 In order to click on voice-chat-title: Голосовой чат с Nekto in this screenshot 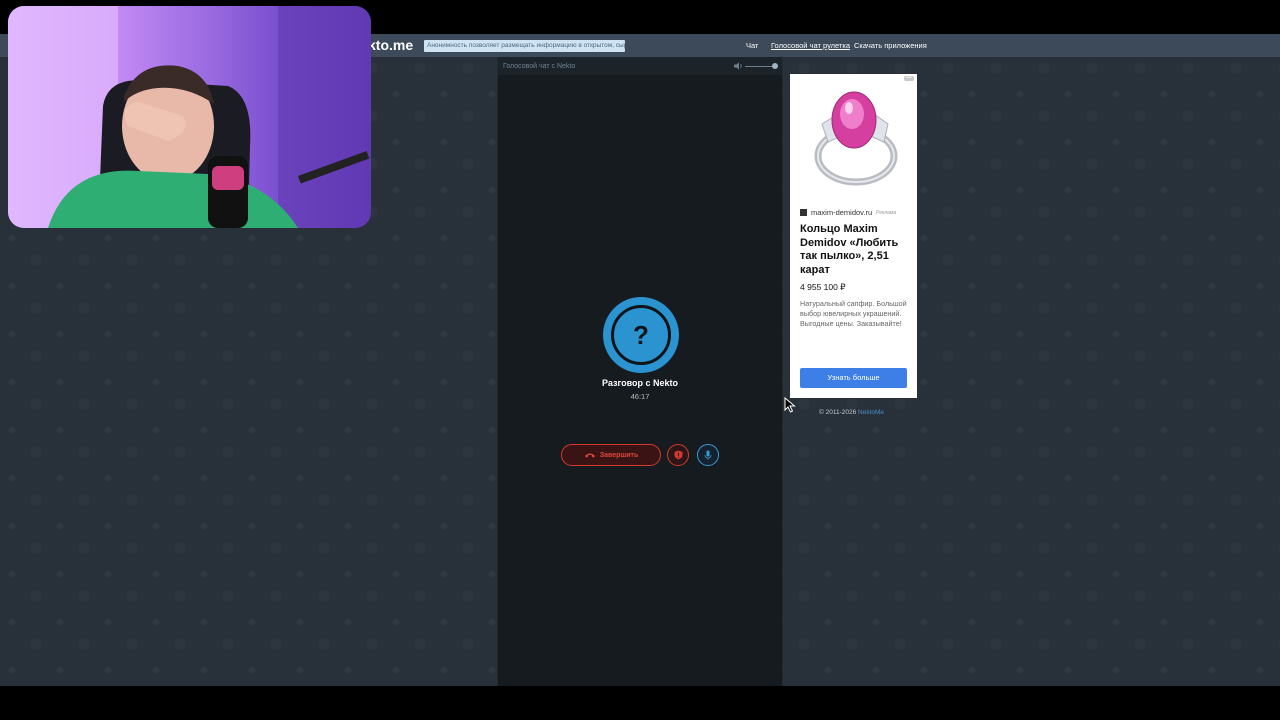, I will do `click(539, 66)`.